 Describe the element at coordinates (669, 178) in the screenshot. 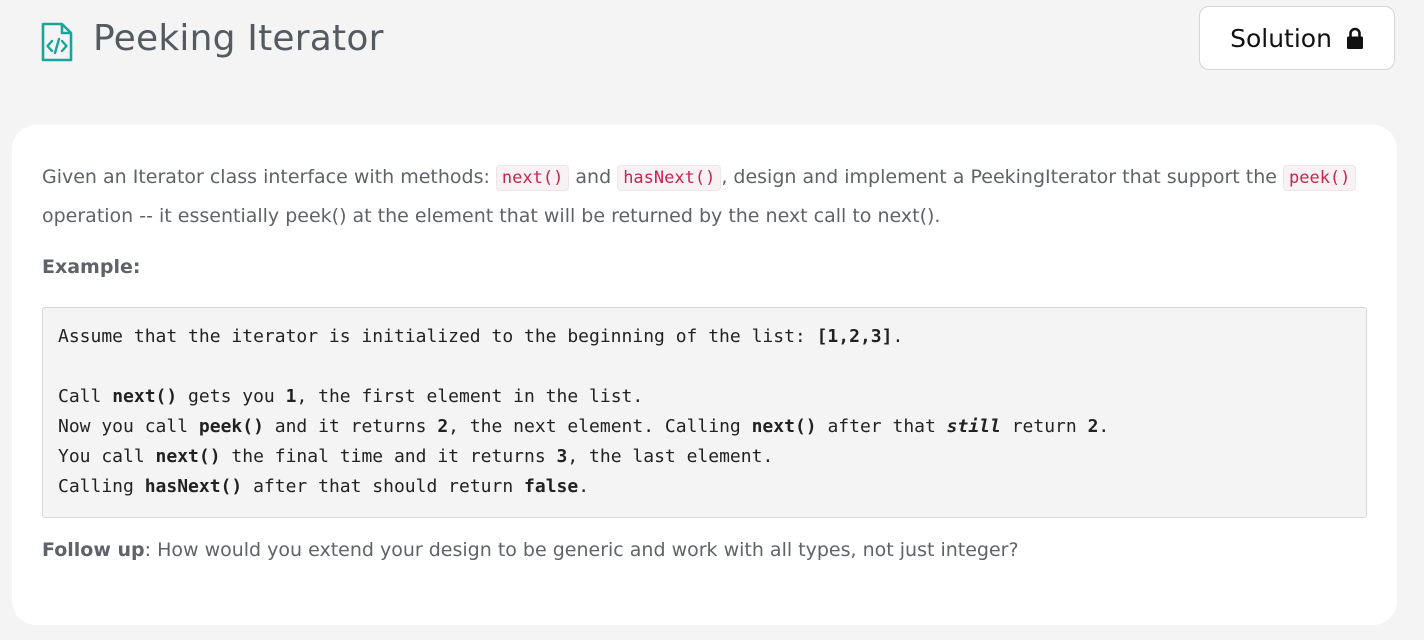

I see `inline-code-hasnext: hasNext()` at that location.